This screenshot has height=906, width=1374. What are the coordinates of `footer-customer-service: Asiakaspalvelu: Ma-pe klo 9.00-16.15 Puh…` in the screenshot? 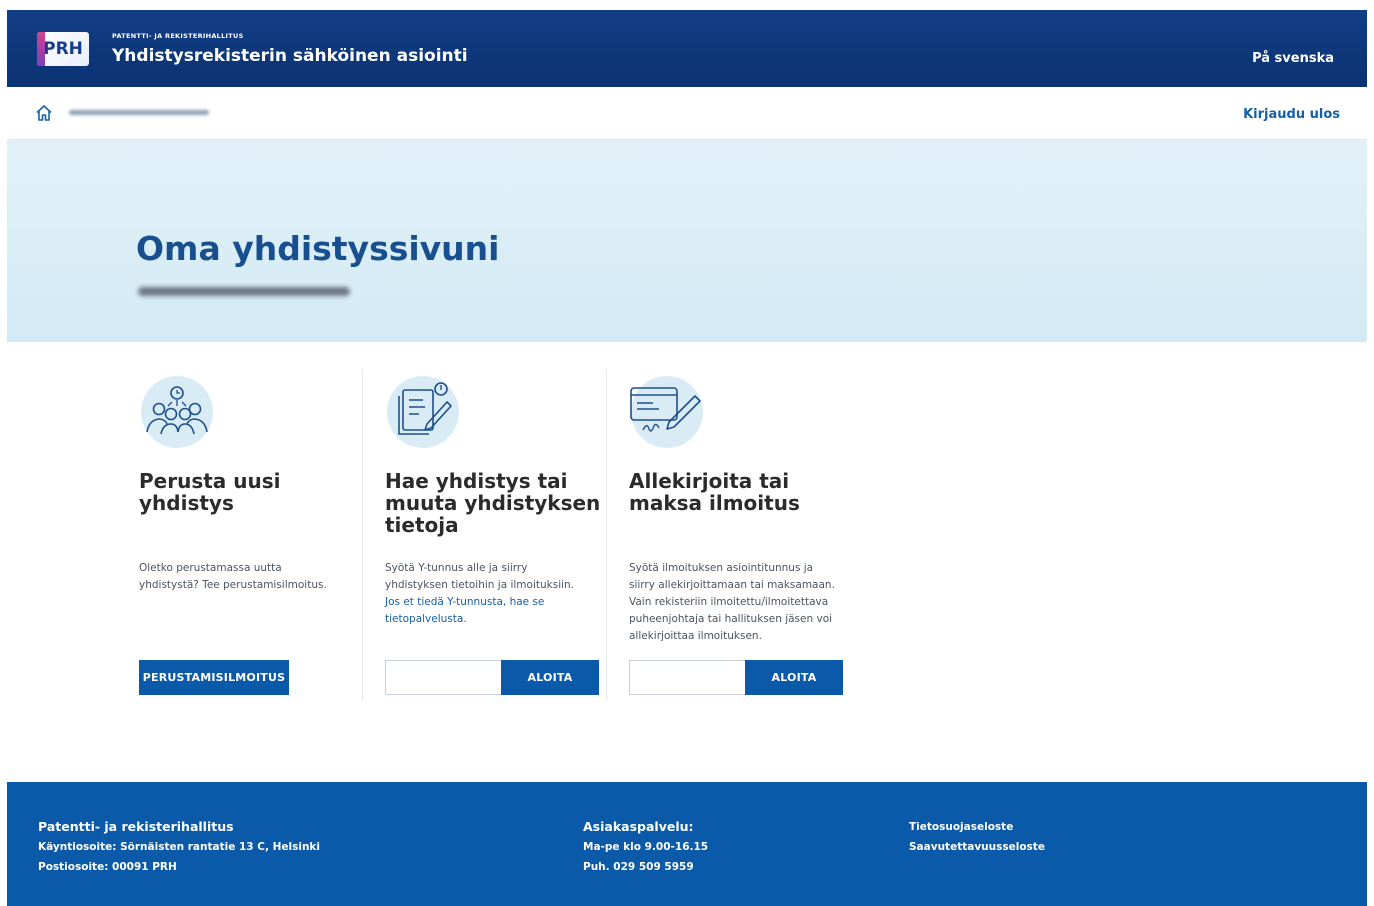 It's located at (645, 847).